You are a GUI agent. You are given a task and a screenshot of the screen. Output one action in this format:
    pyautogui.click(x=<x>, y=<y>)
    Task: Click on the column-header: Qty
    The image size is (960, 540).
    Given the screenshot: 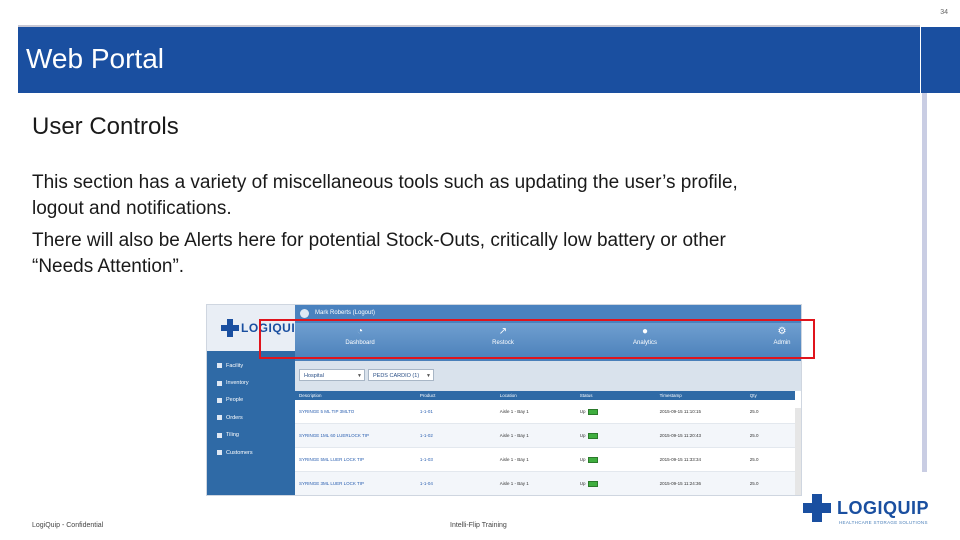 What is the action you would take?
    pyautogui.click(x=770, y=395)
    